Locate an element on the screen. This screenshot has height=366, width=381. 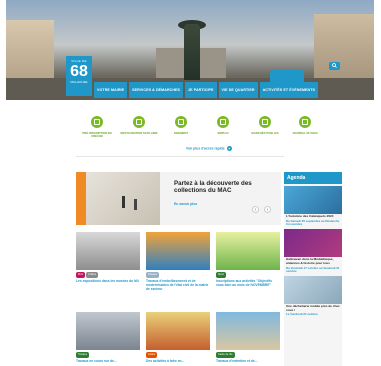
news-card-title: Les expositions dans les musées du M4 is located at coordinates (107, 281).